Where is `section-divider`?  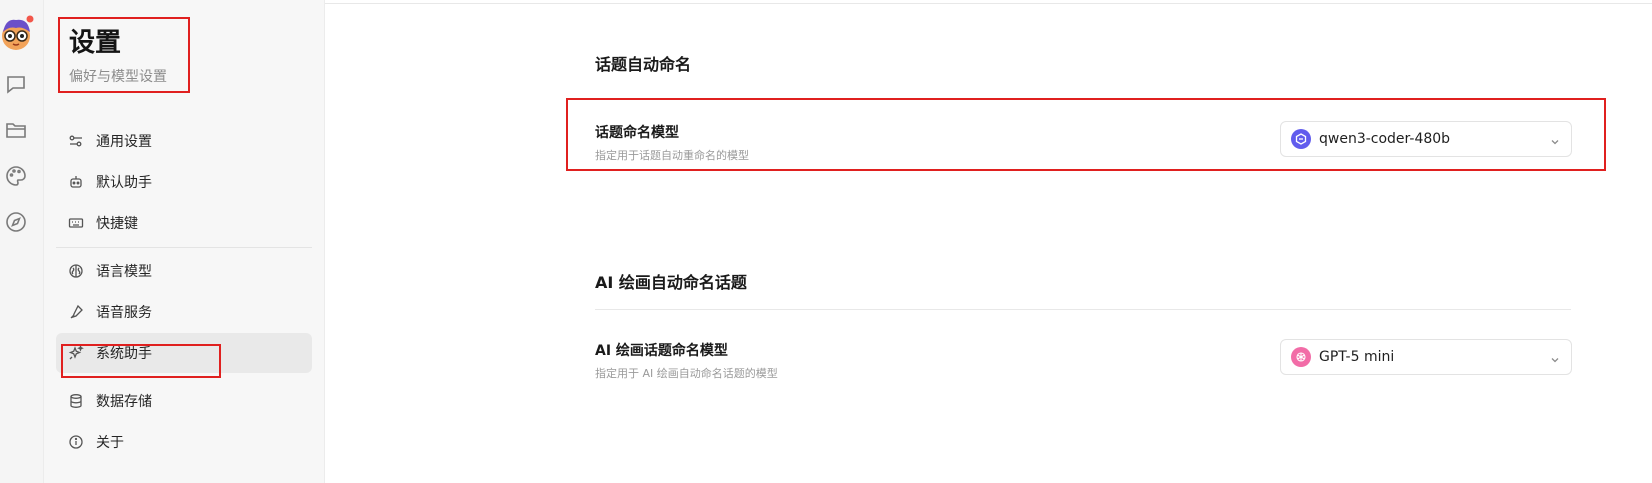
section-divider is located at coordinates (1083, 309).